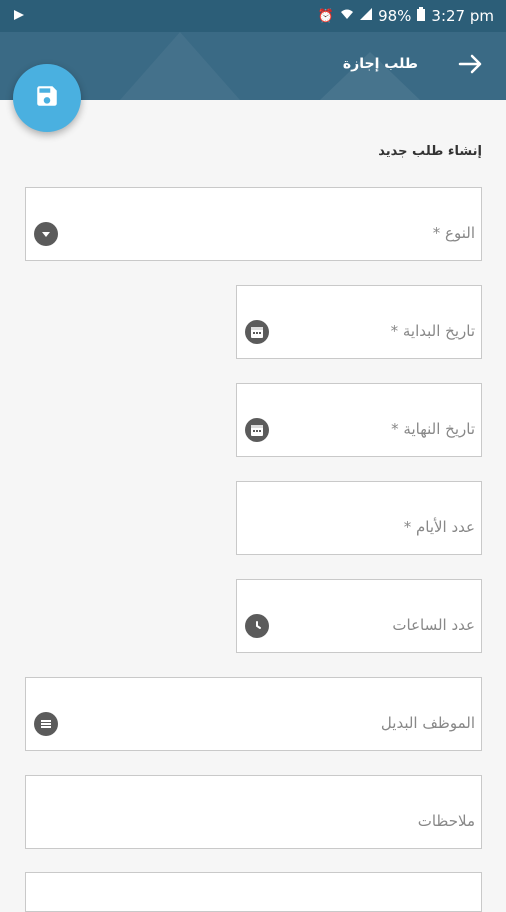 The height and width of the screenshot is (912, 506). I want to click on wifi-icon, so click(347, 16).